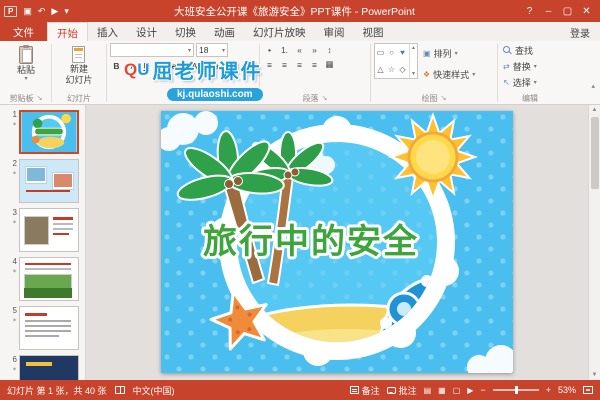  Describe the element at coordinates (442, 390) in the screenshot. I see `slide-sorter-view-icon: ▦` at that location.